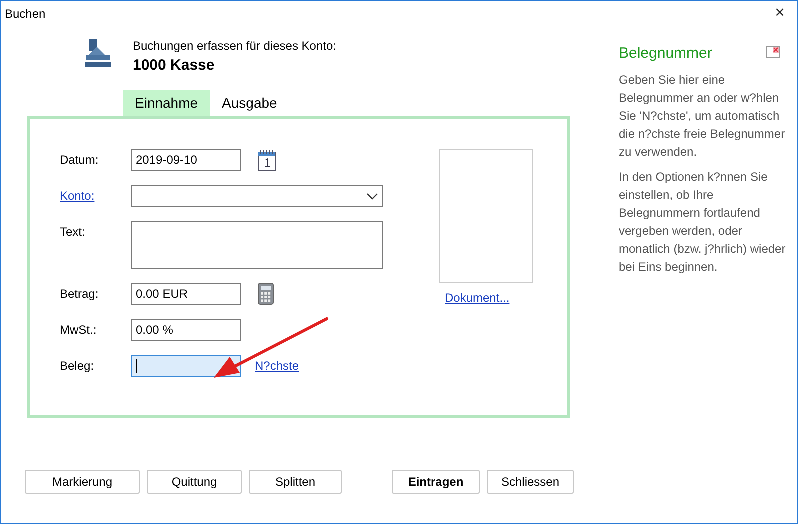  I want to click on help-text: In den Optionen k?nnen Sie einstellen, ob Ihre Belegnummern fortlaufend vergeben werden, oder monatlich (bzw. j?hrlich) wieder bei Eins beginnen., so click(703, 222).